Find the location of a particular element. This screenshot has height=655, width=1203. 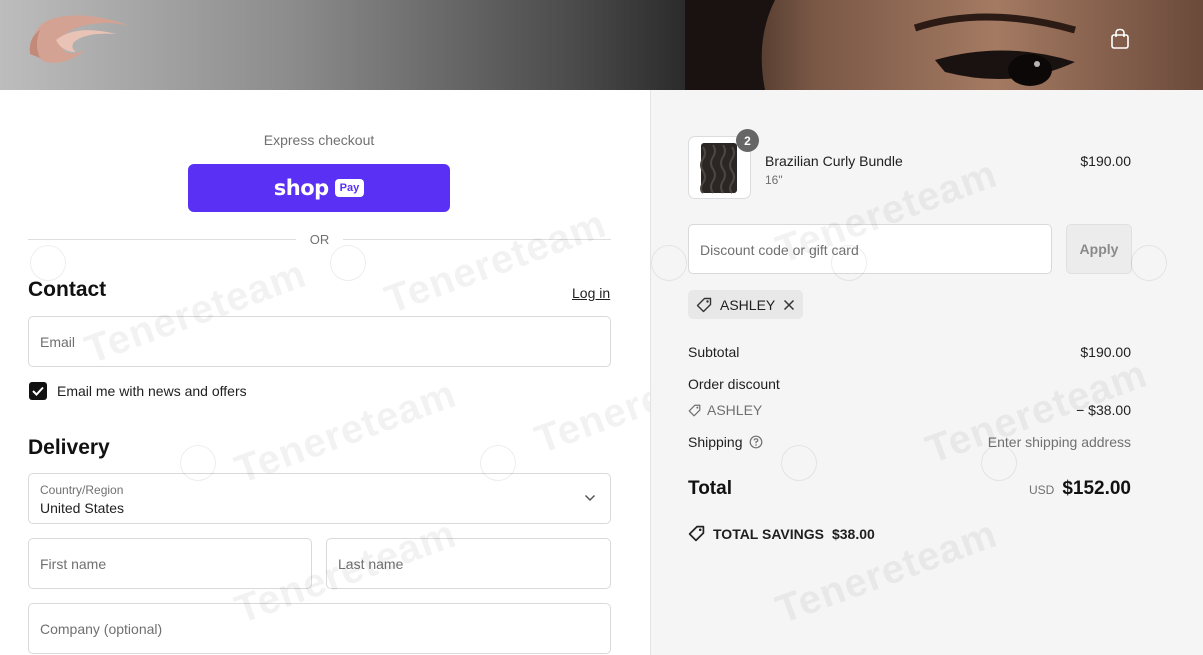

total-value-group: USD $152.00 is located at coordinates (1080, 489).